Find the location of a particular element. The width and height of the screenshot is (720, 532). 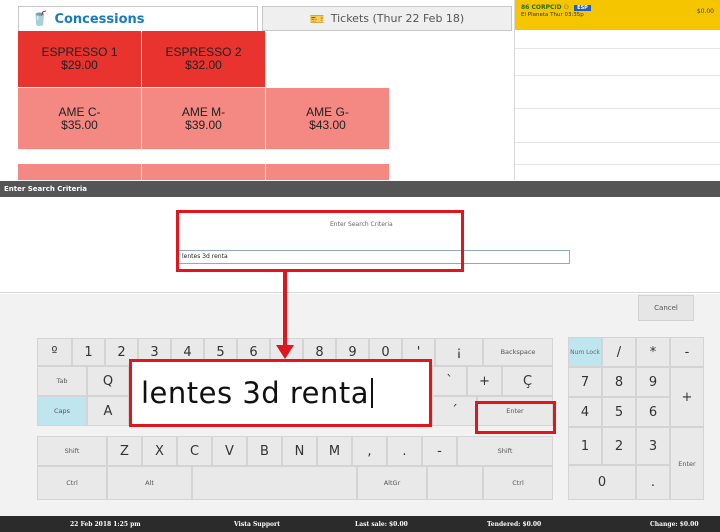

key: º is located at coordinates (54, 352).